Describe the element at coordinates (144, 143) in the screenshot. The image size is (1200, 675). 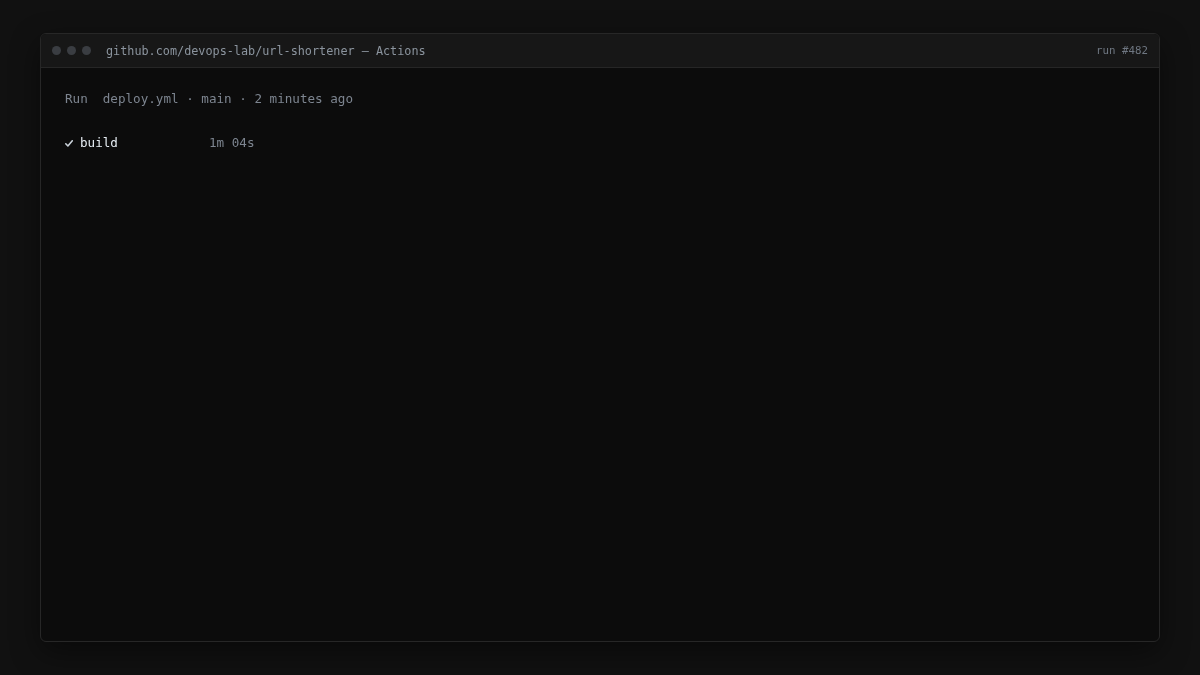
I see `job-name: build` at that location.